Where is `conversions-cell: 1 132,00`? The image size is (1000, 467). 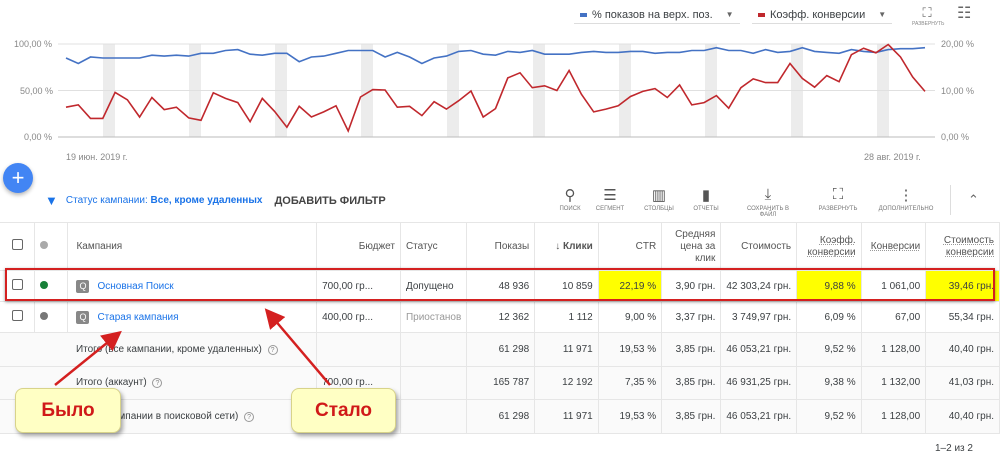 conversions-cell: 1 132,00 is located at coordinates (894, 383).